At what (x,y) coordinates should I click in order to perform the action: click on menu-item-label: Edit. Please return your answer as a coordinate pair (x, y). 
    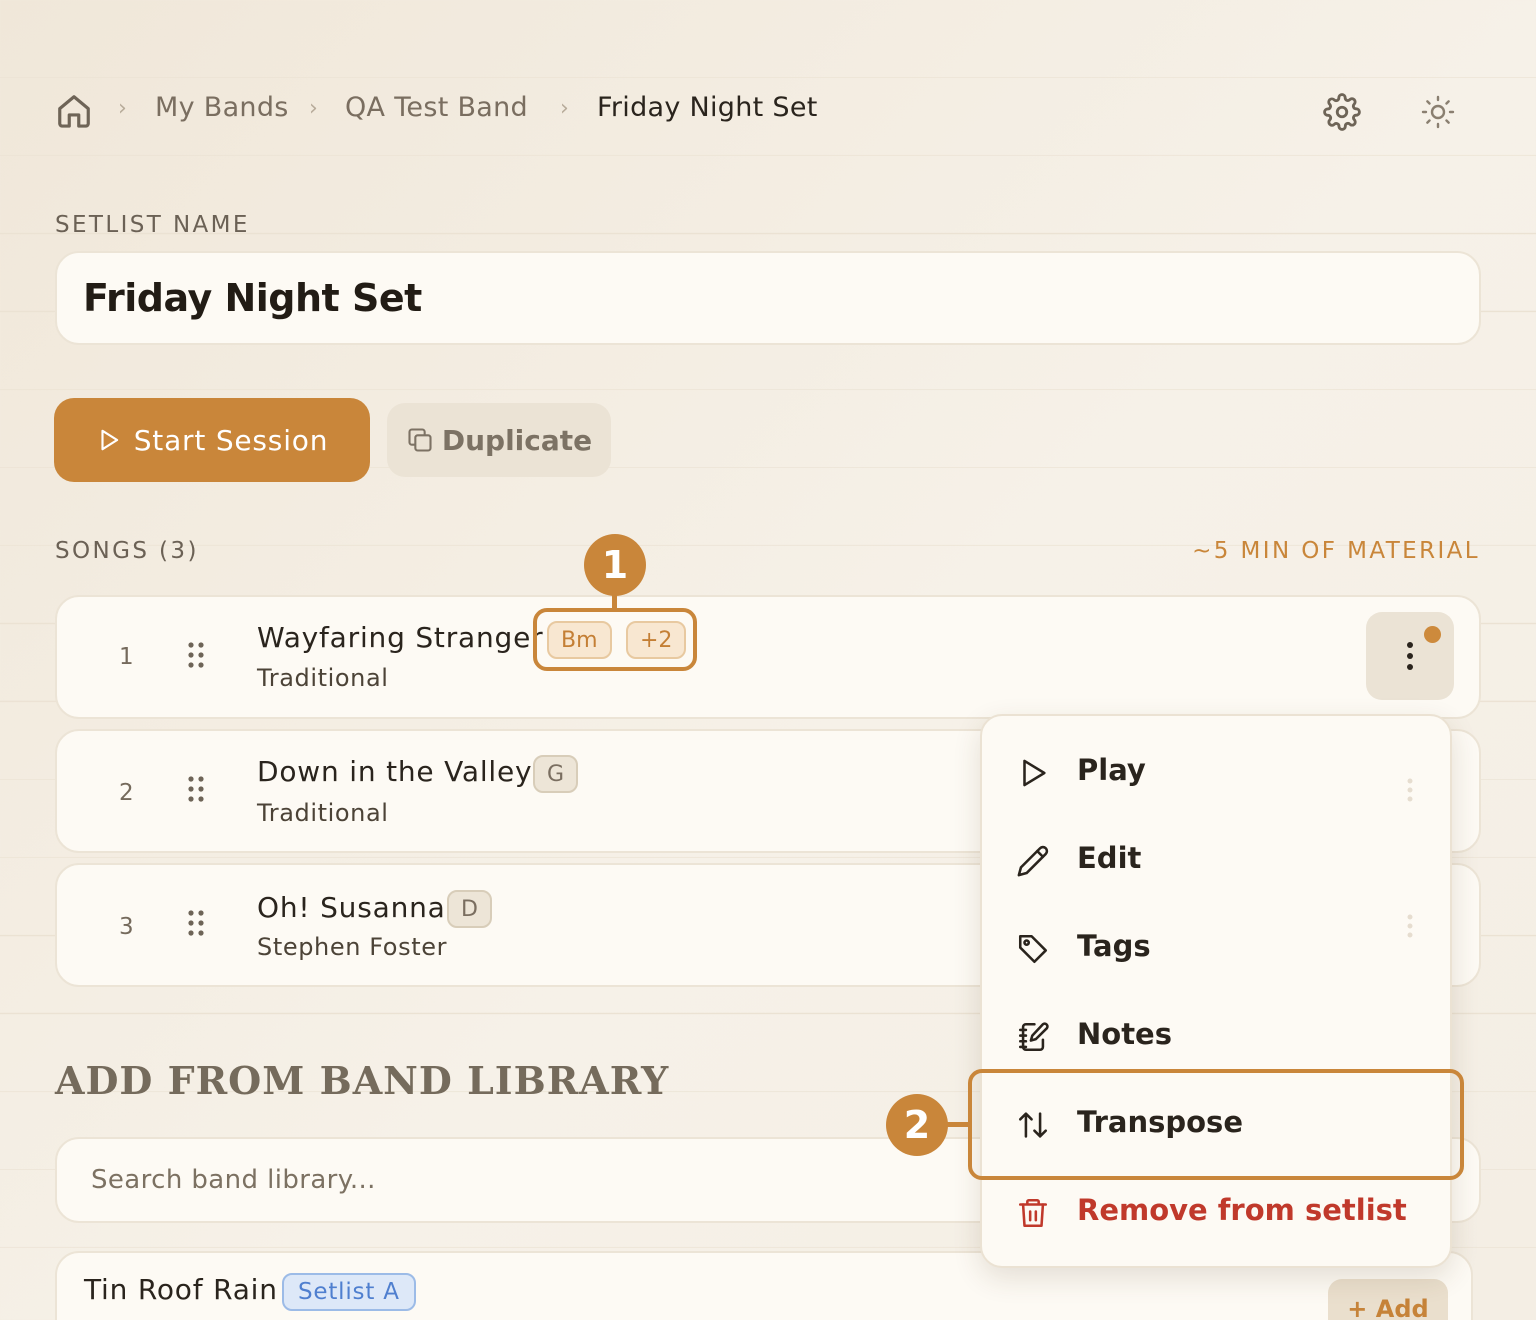
    Looking at the image, I should click on (1109, 858).